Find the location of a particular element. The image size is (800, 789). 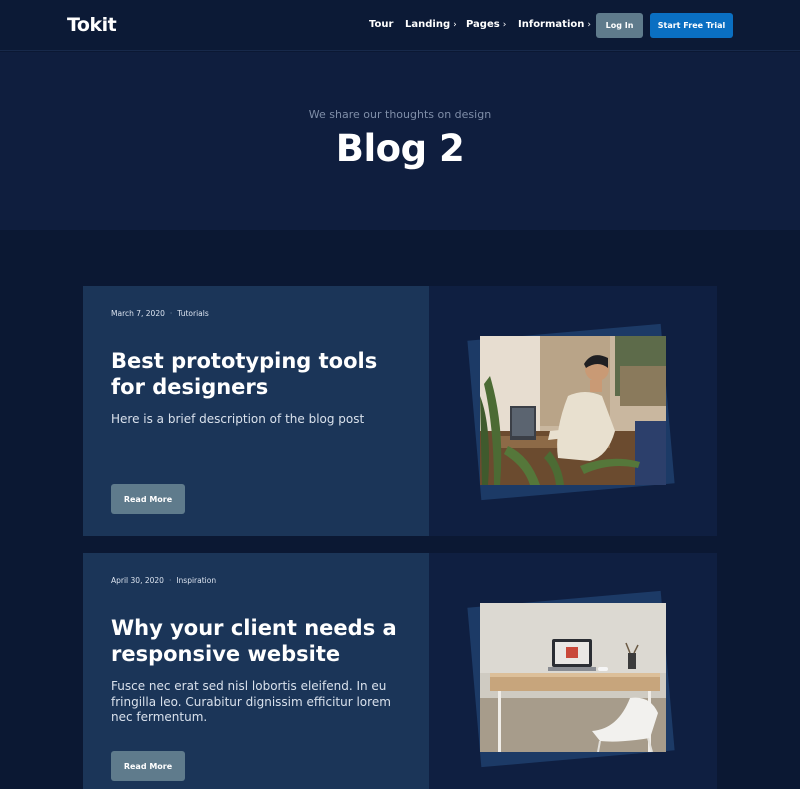

nav-item-tour: Tour is located at coordinates (381, 24).